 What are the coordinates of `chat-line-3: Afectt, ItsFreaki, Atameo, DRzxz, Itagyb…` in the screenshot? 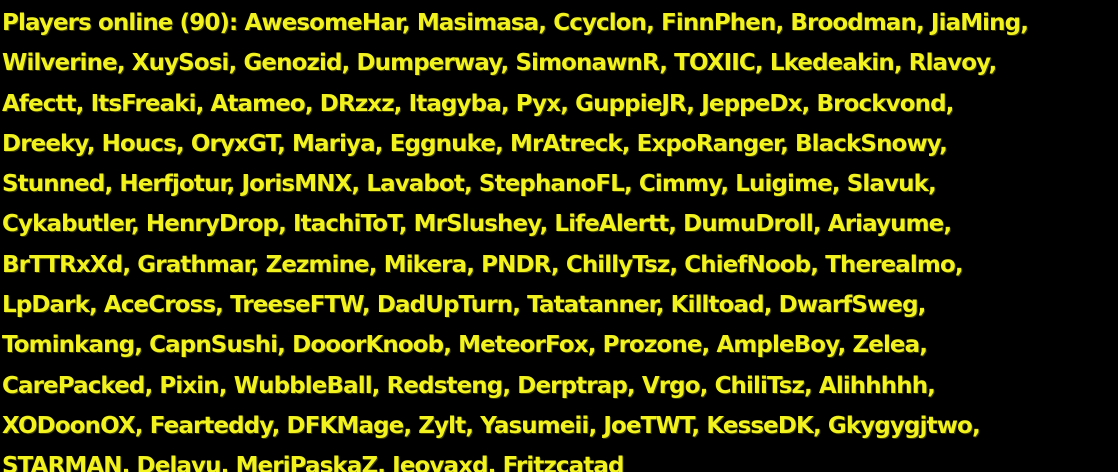 It's located at (478, 103).